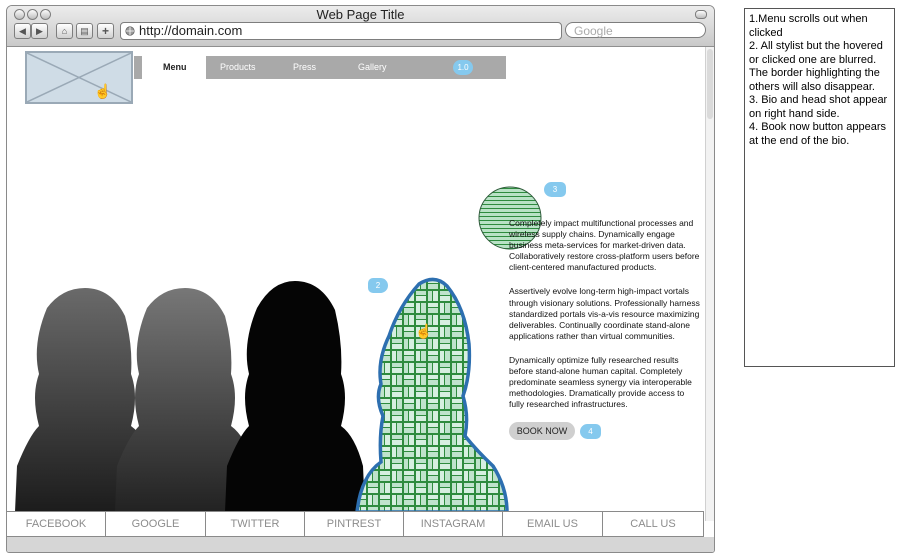 This screenshot has width=900, height=556. Describe the element at coordinates (553, 524) in the screenshot. I see `footer-link-email: EMAIL US` at that location.